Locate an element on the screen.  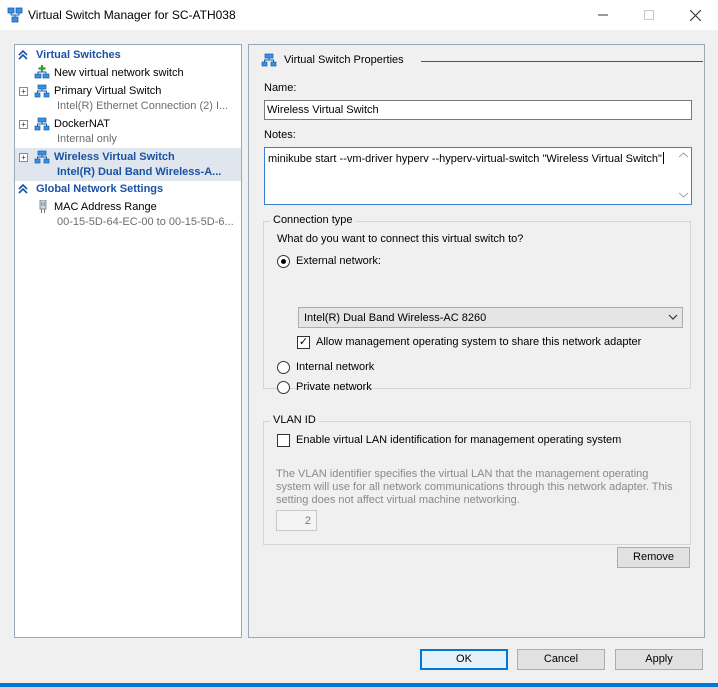
new-virtual-network-switch-item: New virtual network switch is located at coordinates (128, 72).